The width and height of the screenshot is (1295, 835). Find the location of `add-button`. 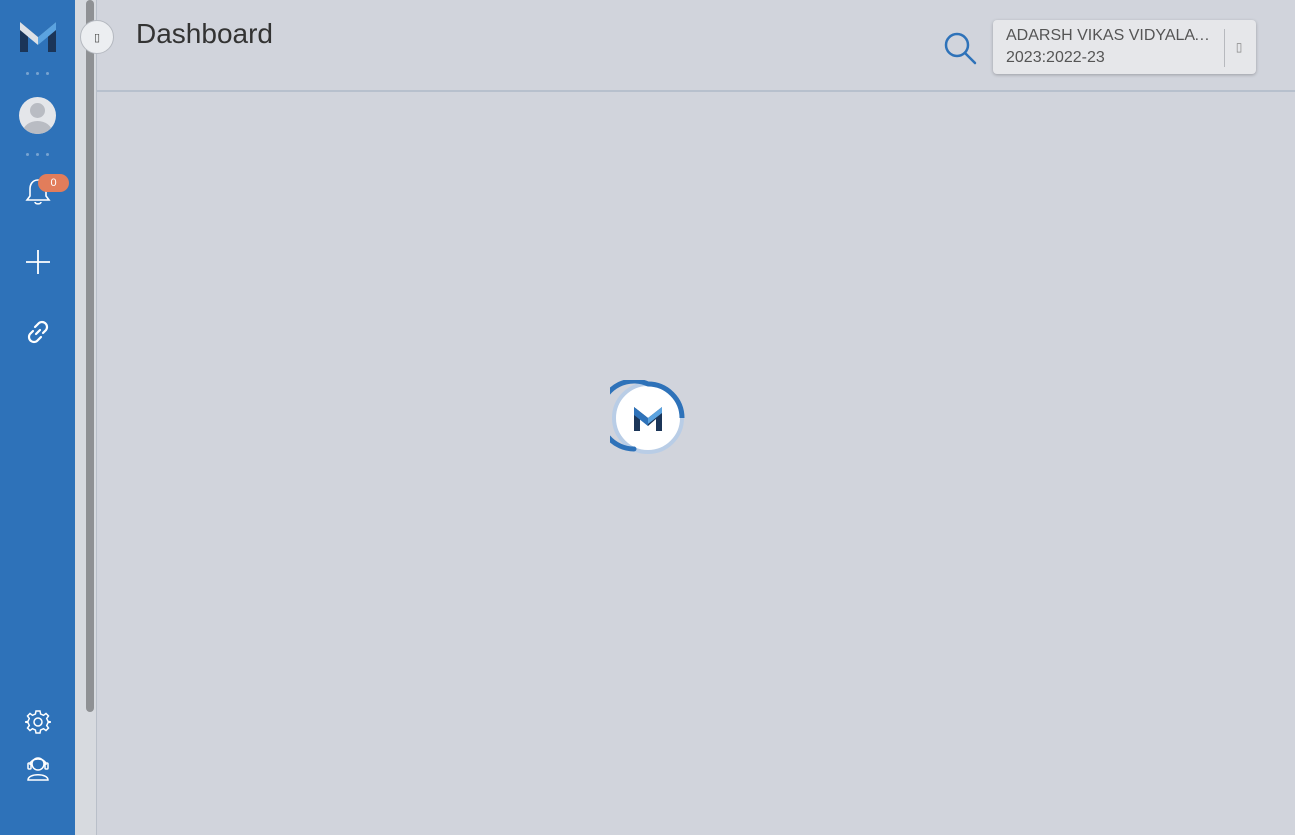

add-button is located at coordinates (37, 262).